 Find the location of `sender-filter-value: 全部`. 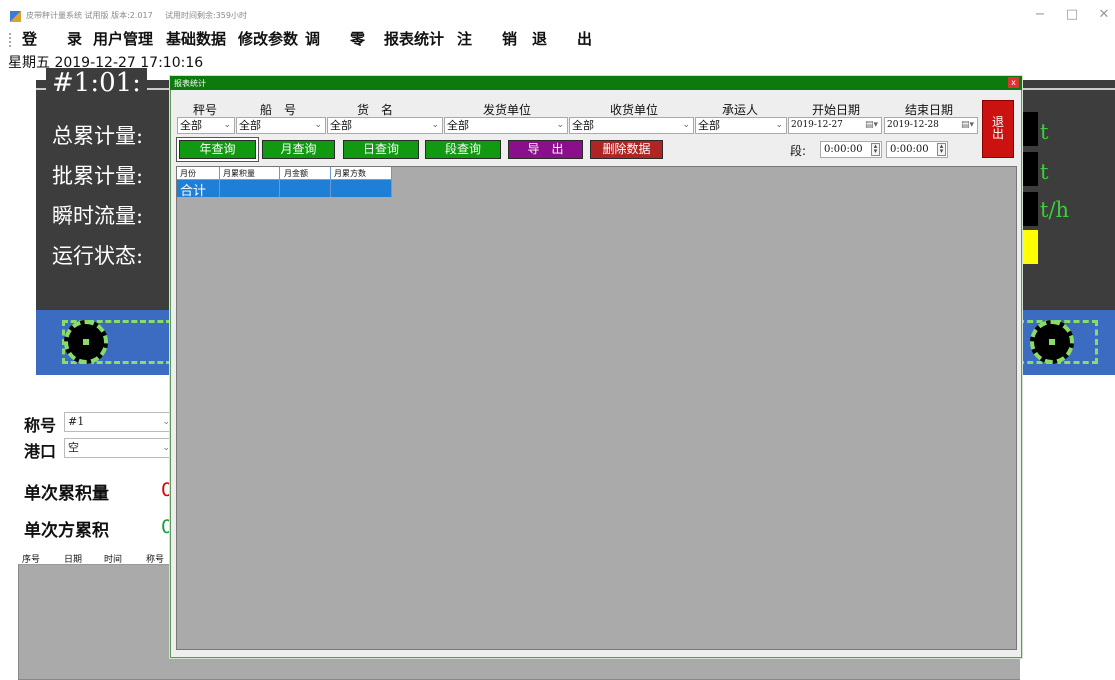

sender-filter-value: 全部 is located at coordinates (458, 125).